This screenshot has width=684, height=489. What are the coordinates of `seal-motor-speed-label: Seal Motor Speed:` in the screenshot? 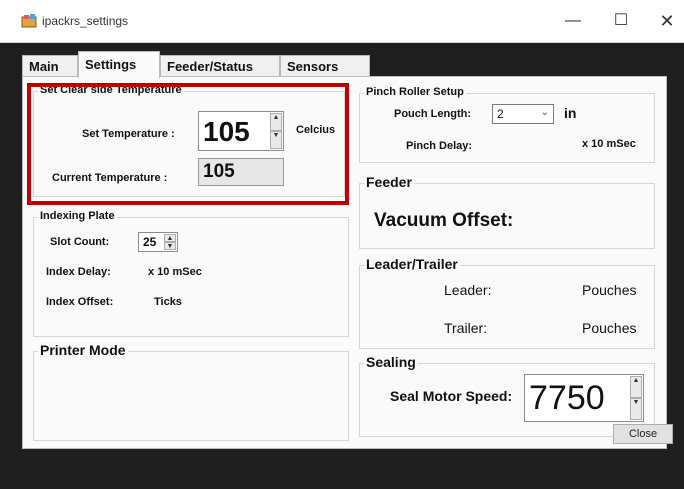 It's located at (451, 396).